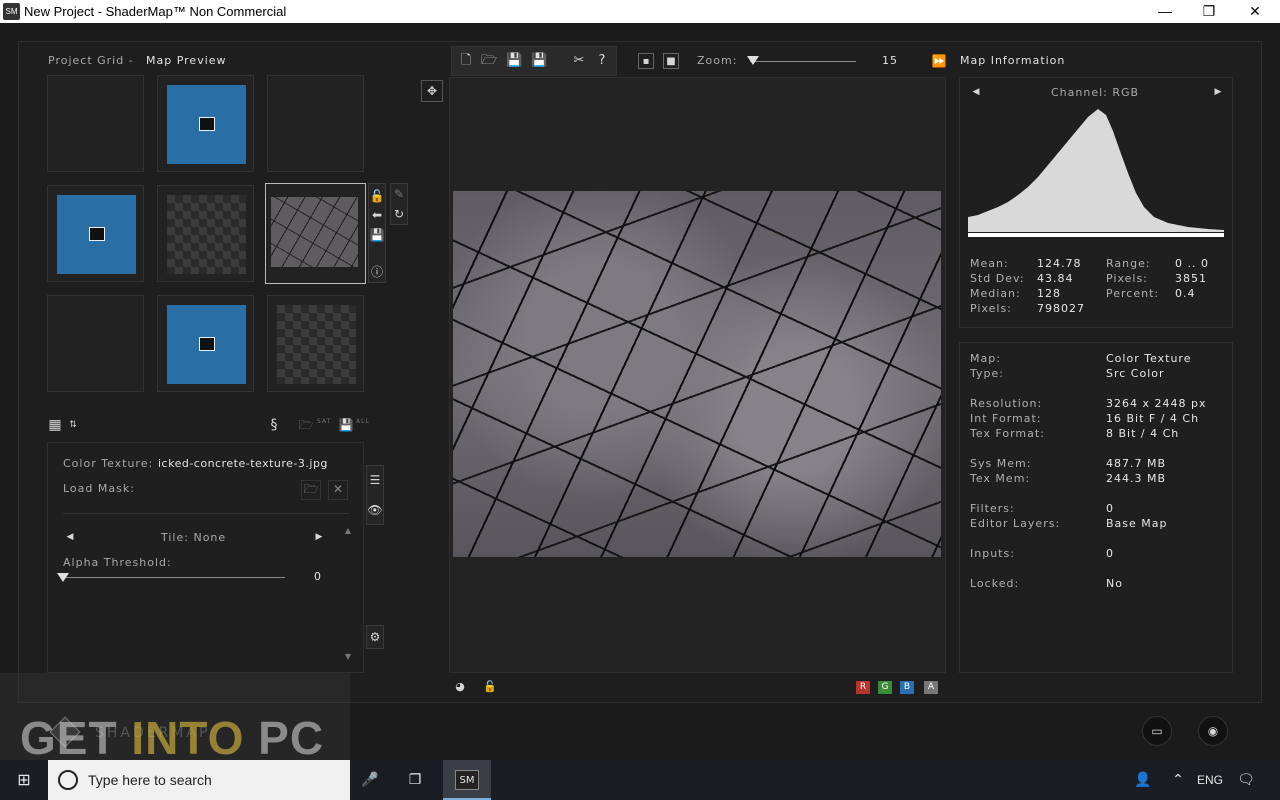  Describe the element at coordinates (466, 61) in the screenshot. I see `new-file-icon: 🗋` at that location.